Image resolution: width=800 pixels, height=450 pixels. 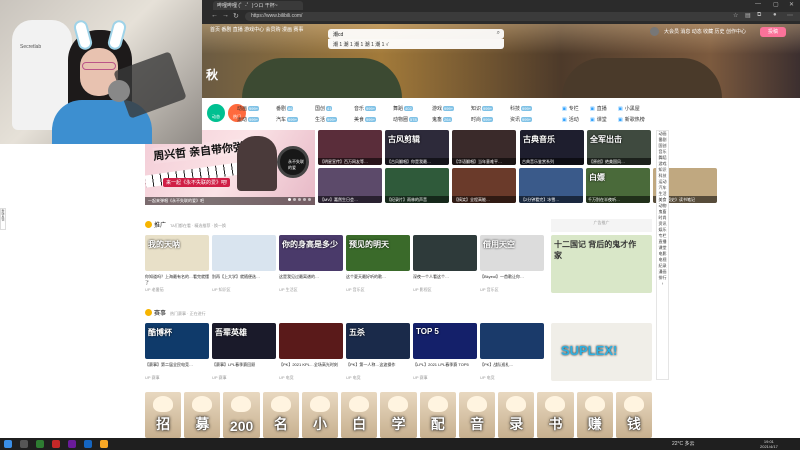 What do you see at coordinates (221, 290) in the screenshot?
I see `video-uploader: UP 知识区` at bounding box center [221, 290].